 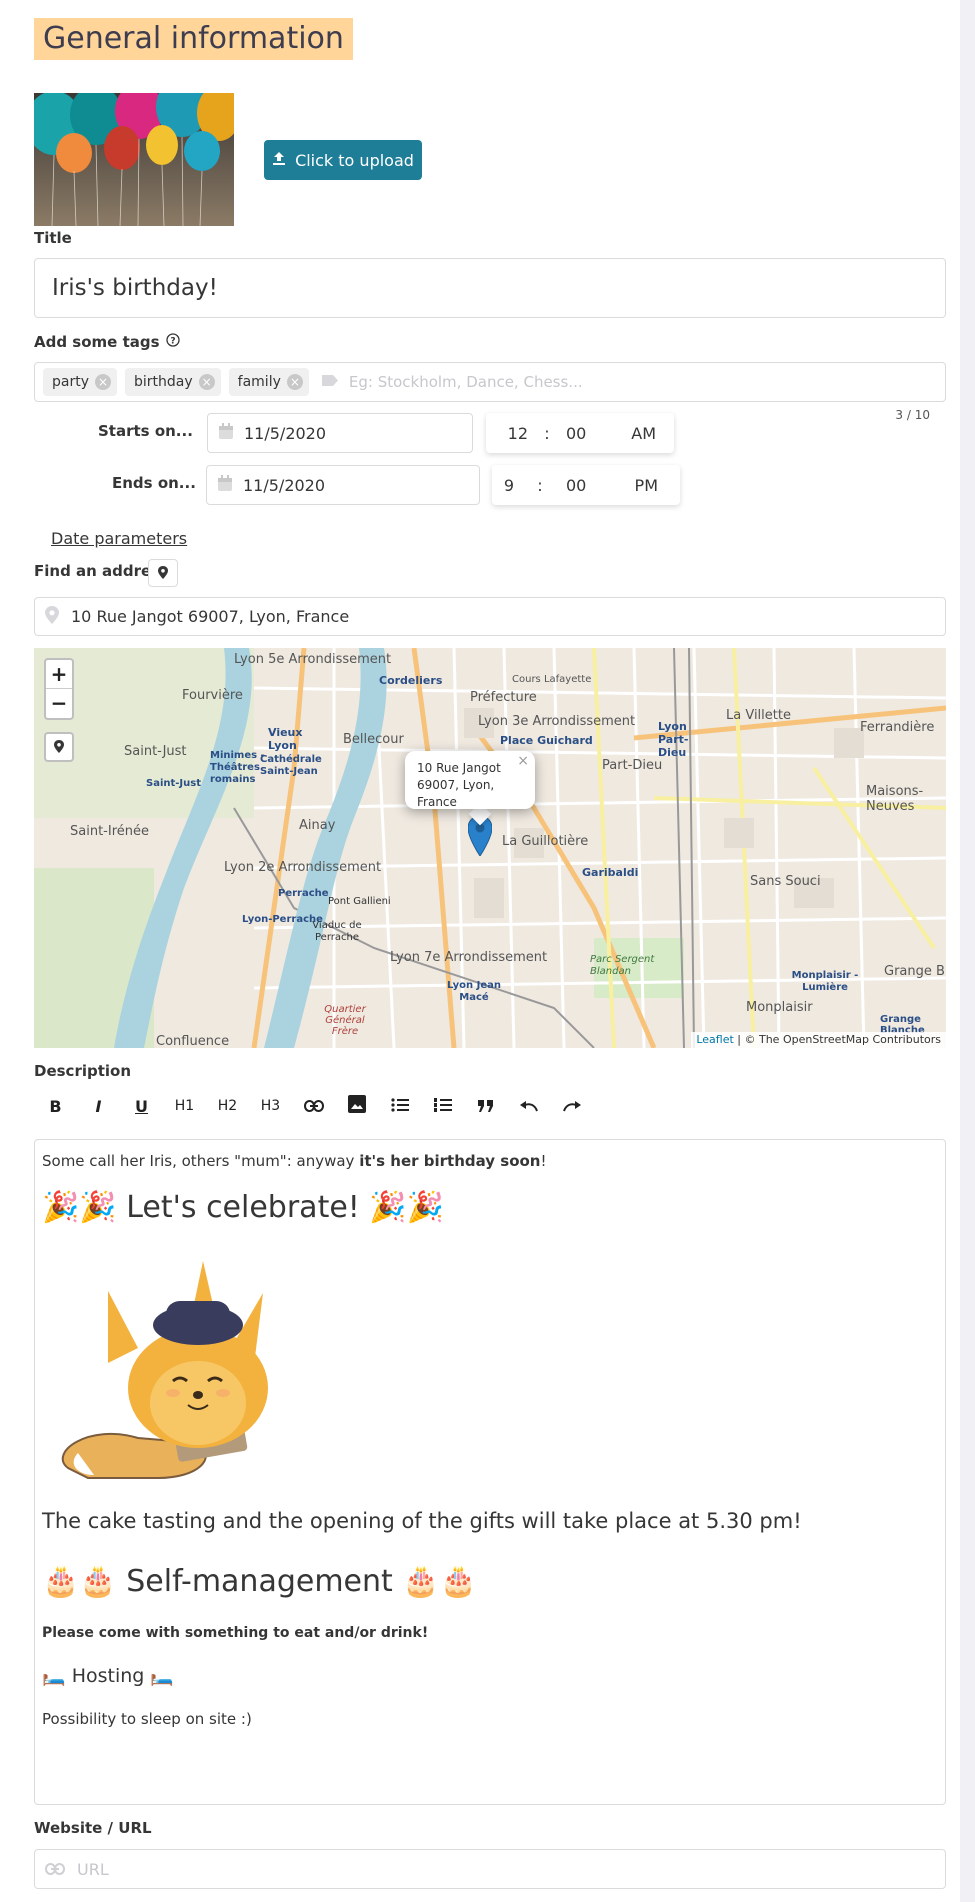 What do you see at coordinates (490, 288) in the screenshot?
I see `title-input: Iris's birthday!` at bounding box center [490, 288].